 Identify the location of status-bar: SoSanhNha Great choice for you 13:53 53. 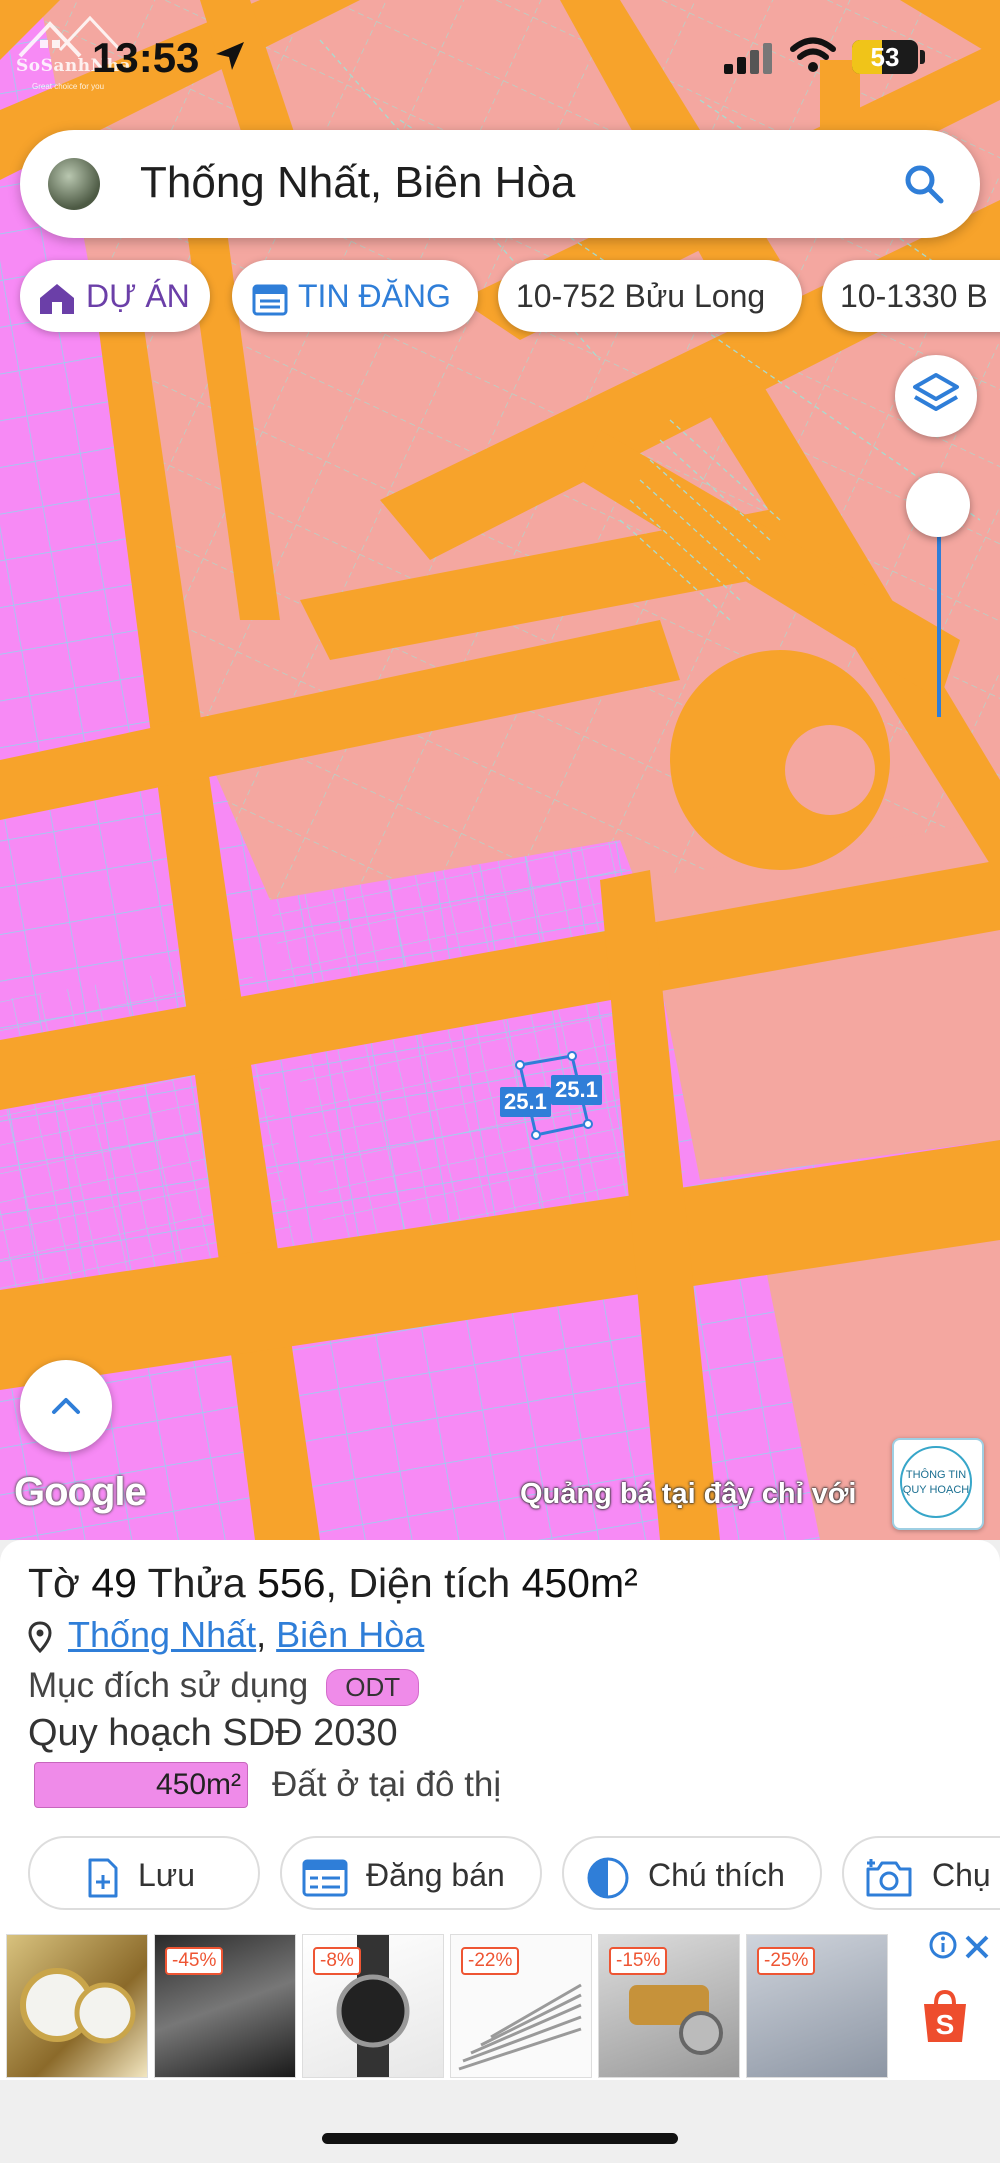
(500, 60).